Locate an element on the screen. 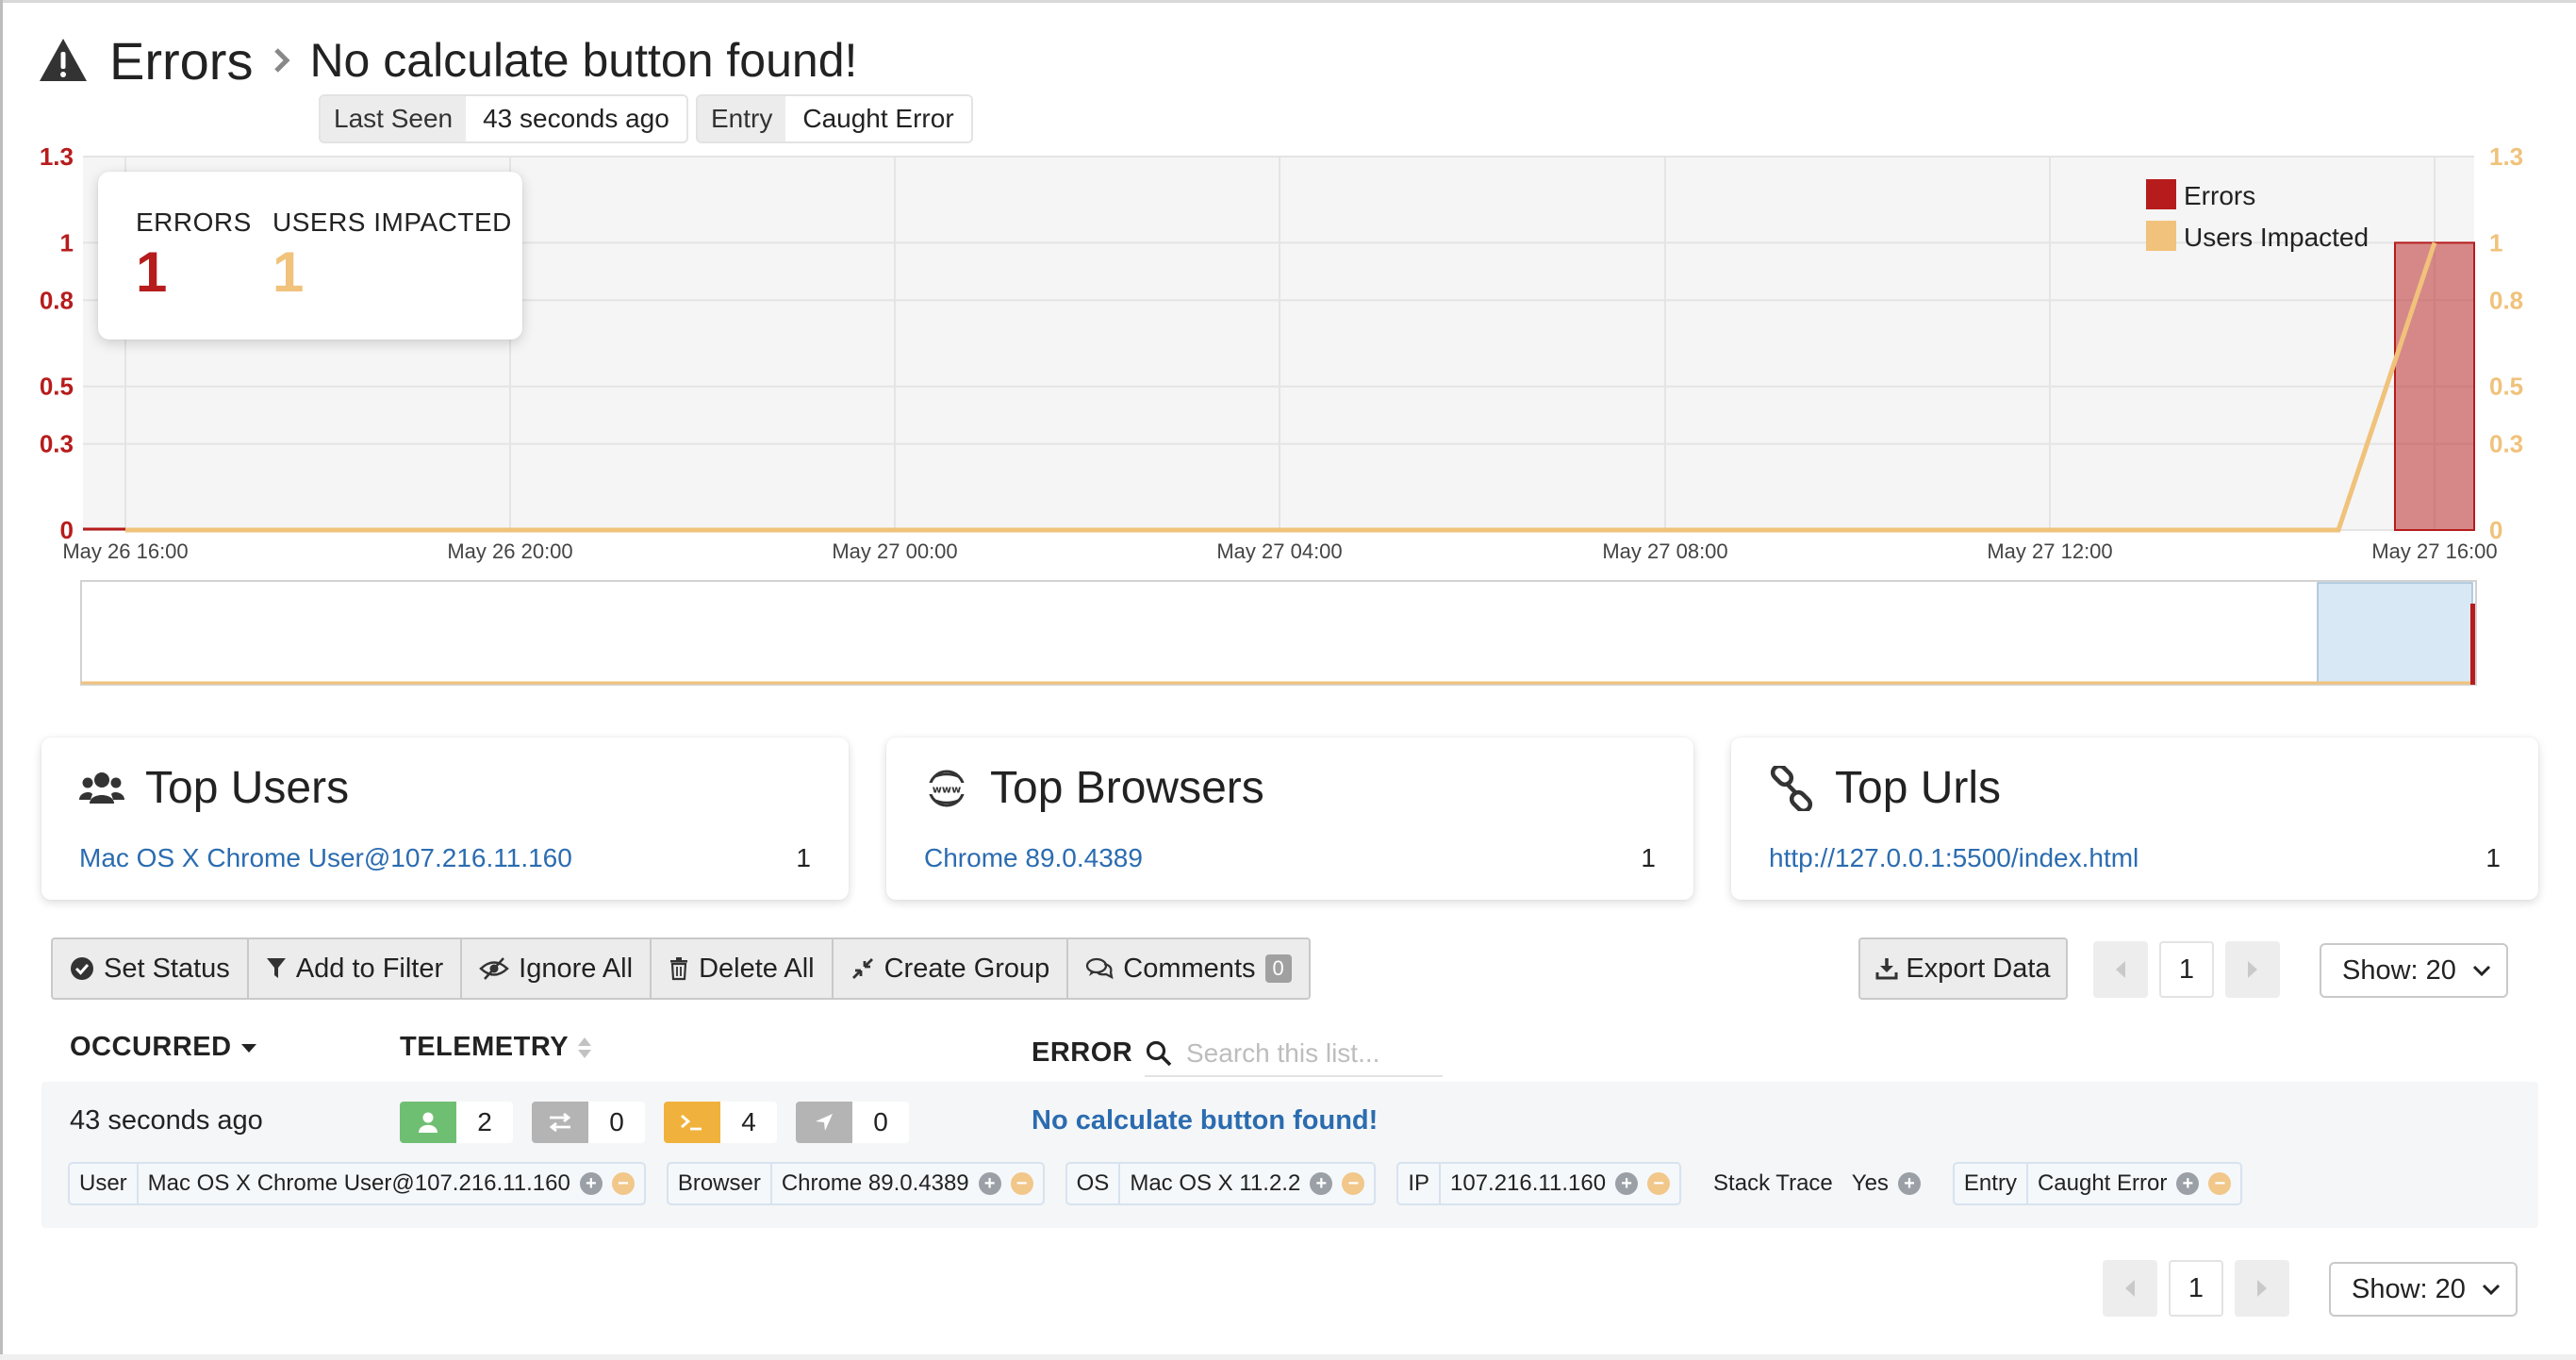  tag-stack-trace: Stack Trace Yes + is located at coordinates (1817, 1183).